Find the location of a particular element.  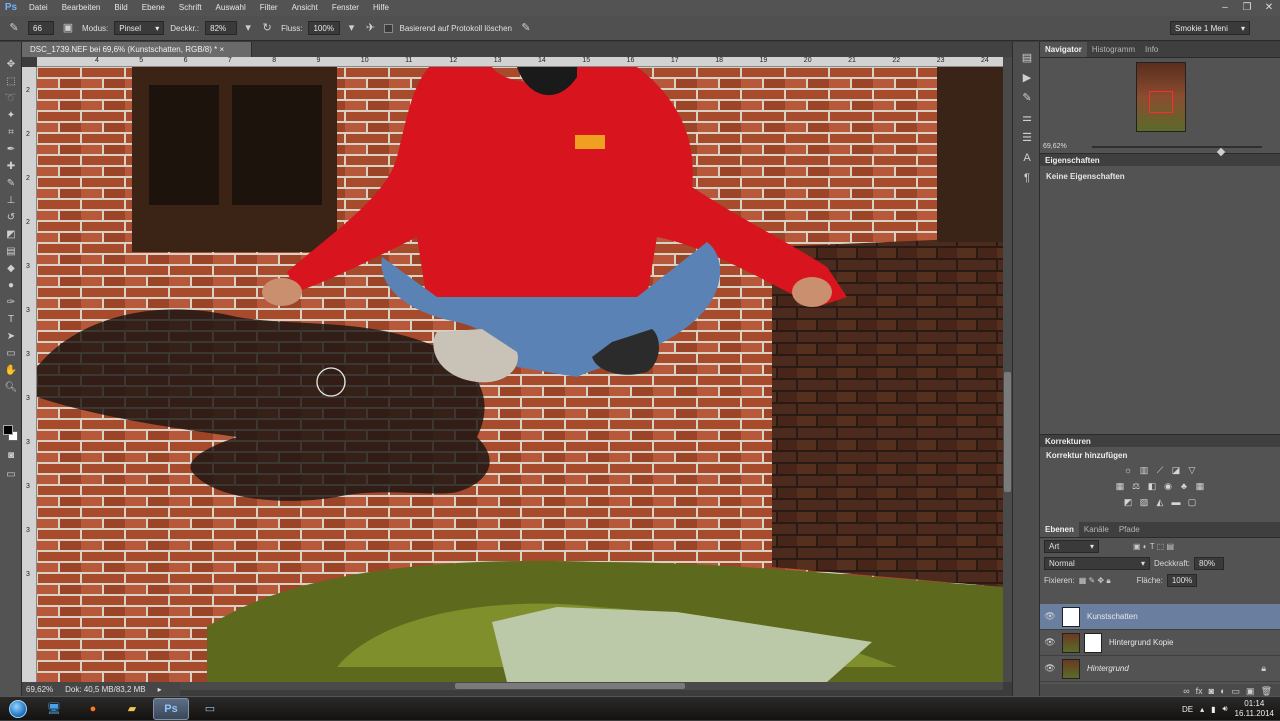

menu-fenster: Fenster is located at coordinates (345, 8).